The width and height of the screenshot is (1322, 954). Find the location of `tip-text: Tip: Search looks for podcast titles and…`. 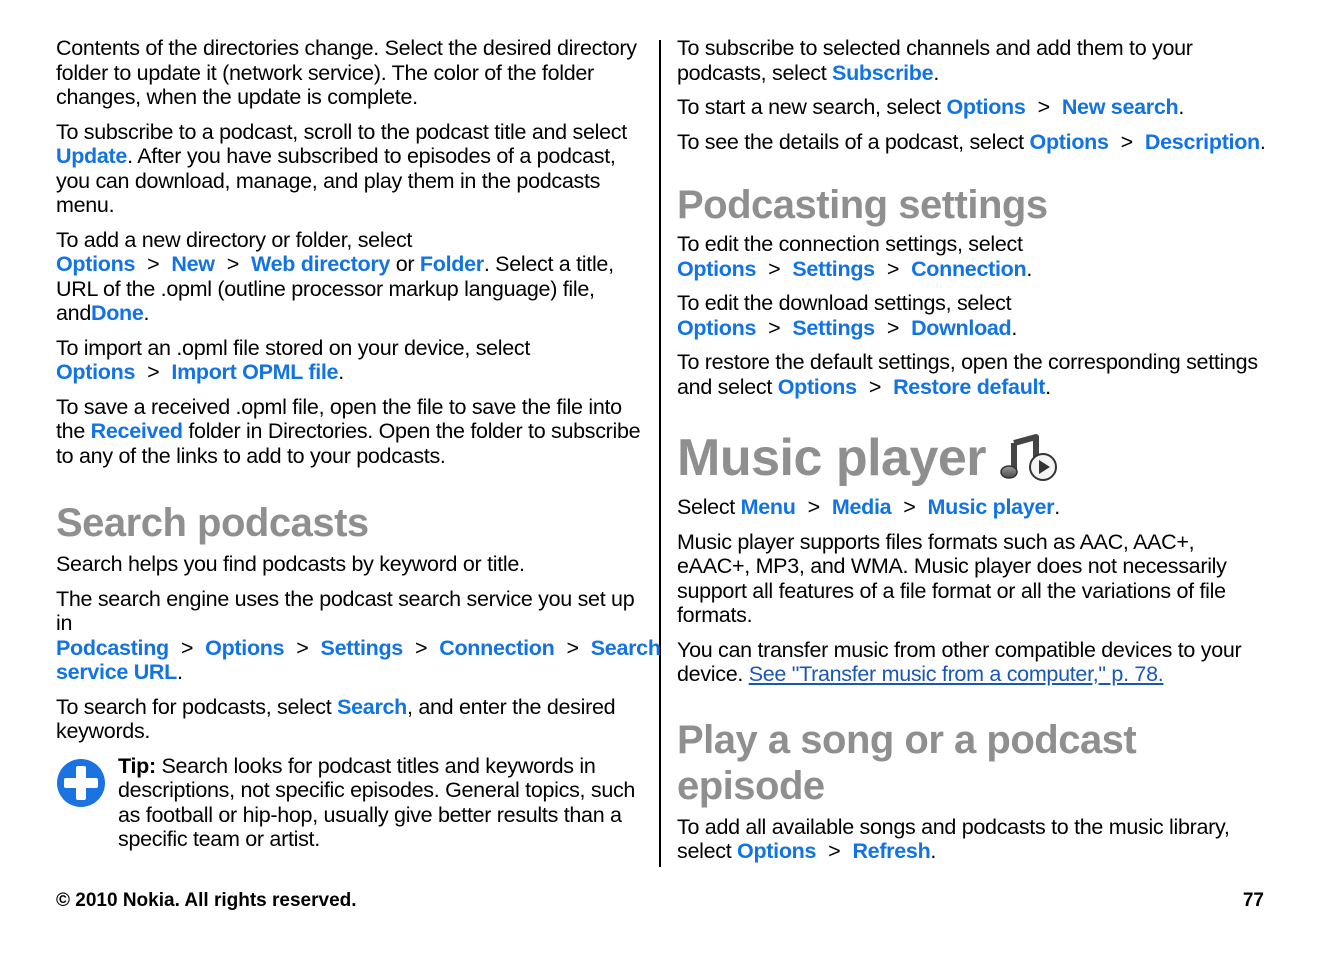

tip-text: Tip: Search looks for podcast titles and… is located at coordinates (377, 802).